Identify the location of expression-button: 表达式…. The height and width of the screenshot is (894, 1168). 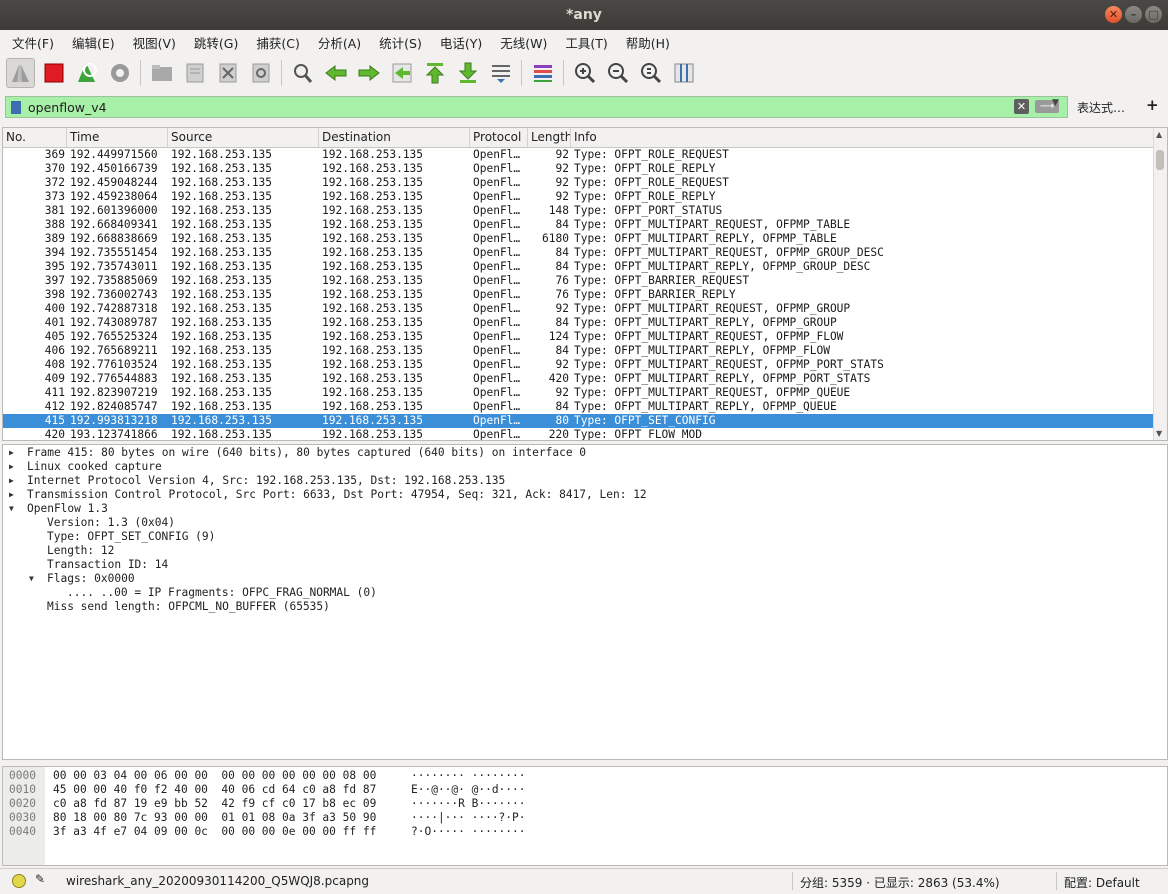
(1101, 107).